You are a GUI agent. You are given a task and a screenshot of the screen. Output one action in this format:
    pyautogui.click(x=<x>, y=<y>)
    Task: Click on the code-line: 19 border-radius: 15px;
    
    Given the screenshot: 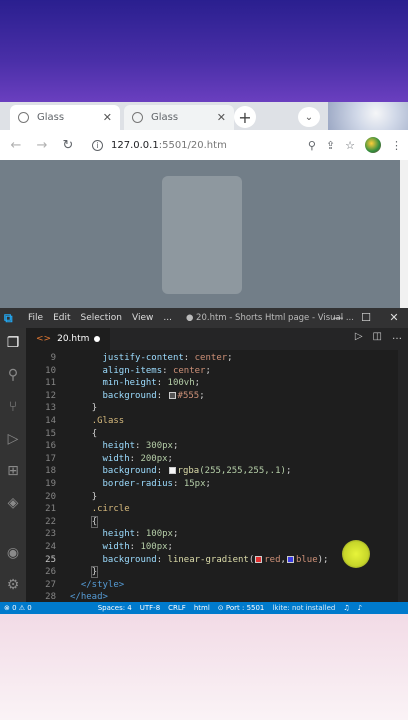 What is the action you would take?
    pyautogui.click(x=128, y=484)
    